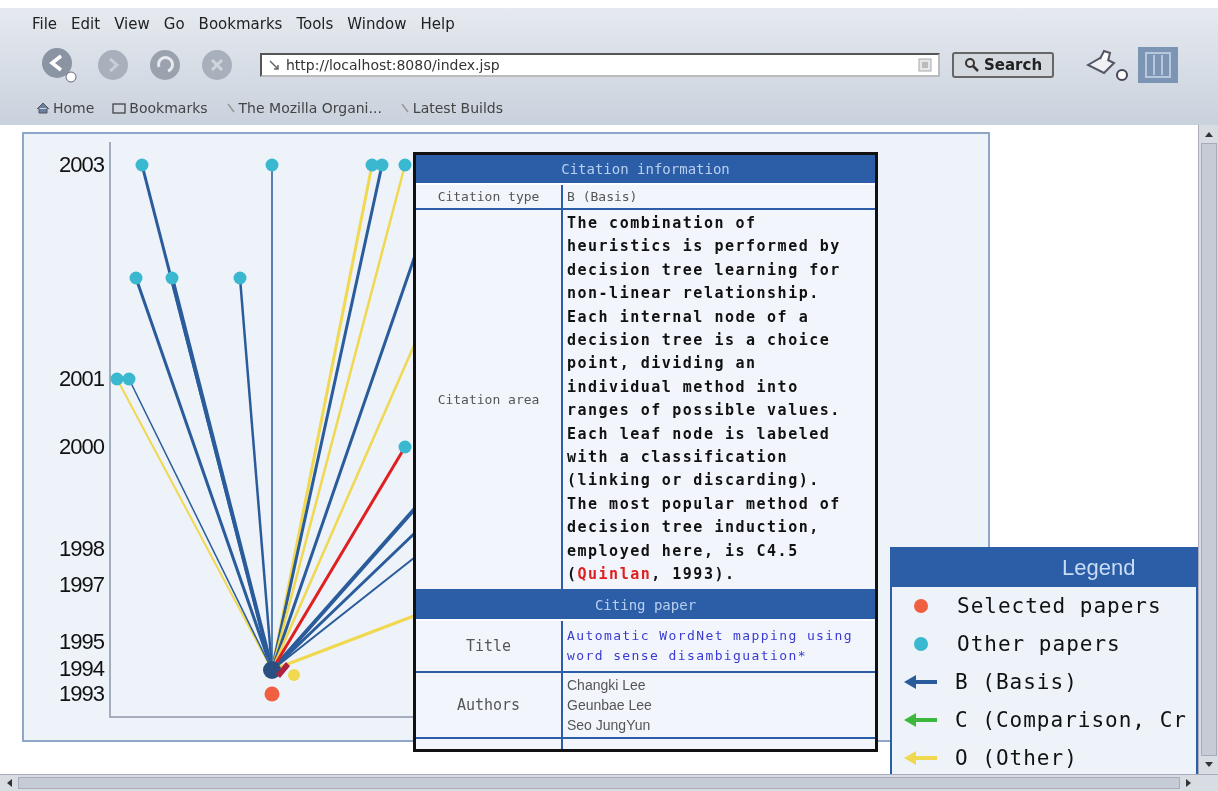 Image resolution: width=1218 pixels, height=791 pixels. Describe the element at coordinates (113, 65) in the screenshot. I see `forward-icon` at that location.